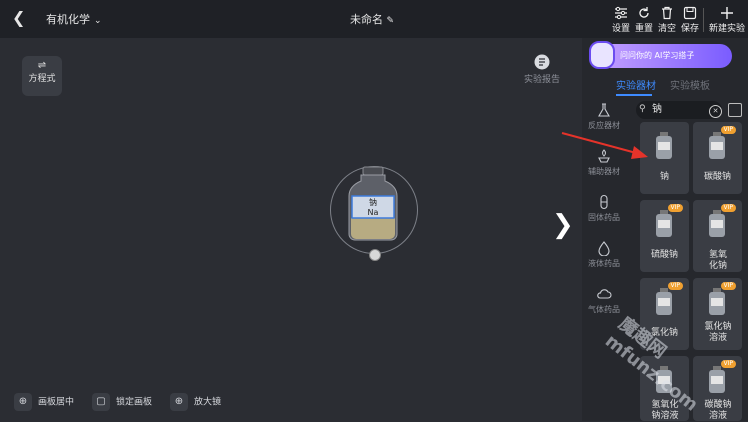 Image resolution: width=748 pixels, height=422 pixels. Describe the element at coordinates (375, 255) in the screenshot. I see `rotate-handle` at that location.